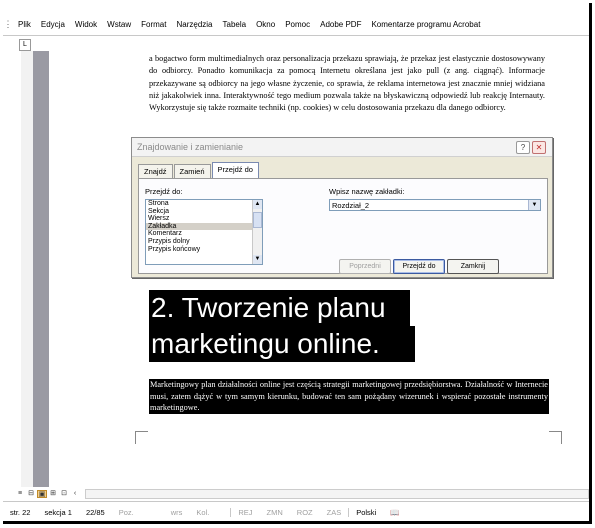  I want to click on status-line: wrs, so click(176, 512).